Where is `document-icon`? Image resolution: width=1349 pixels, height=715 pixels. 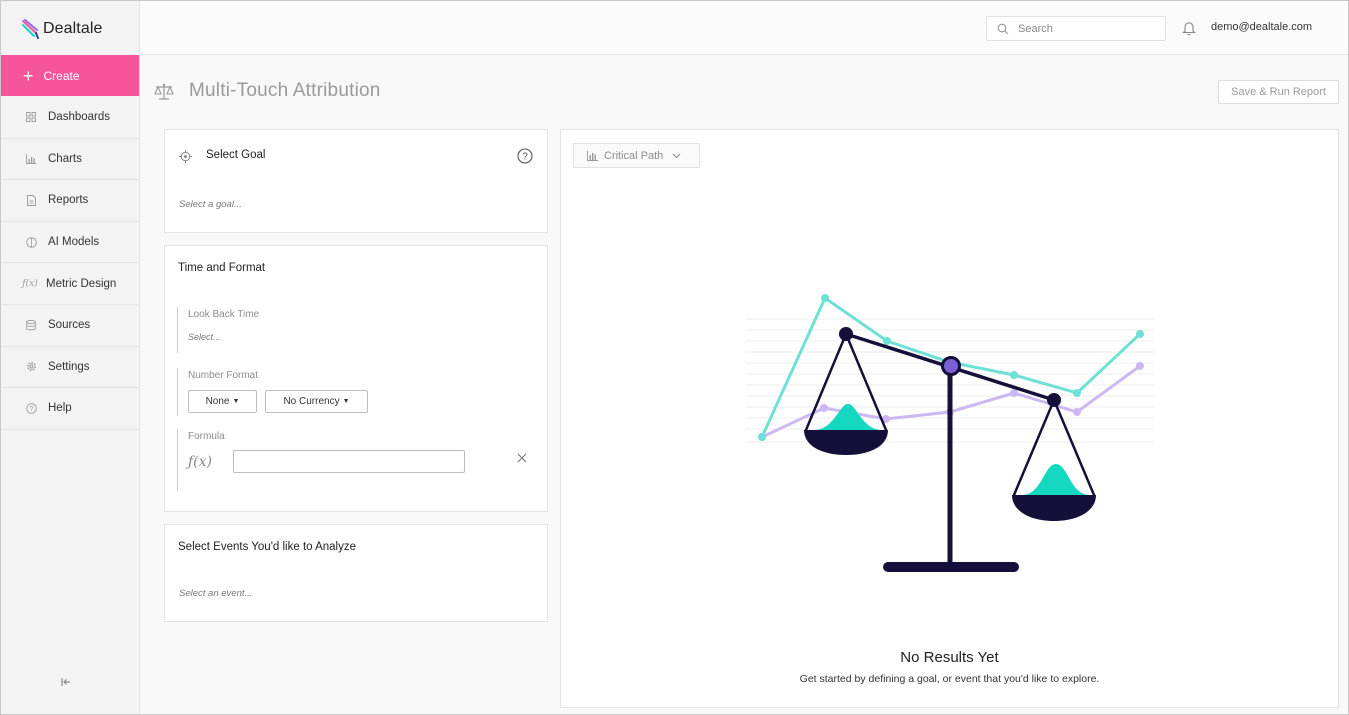 document-icon is located at coordinates (31, 200).